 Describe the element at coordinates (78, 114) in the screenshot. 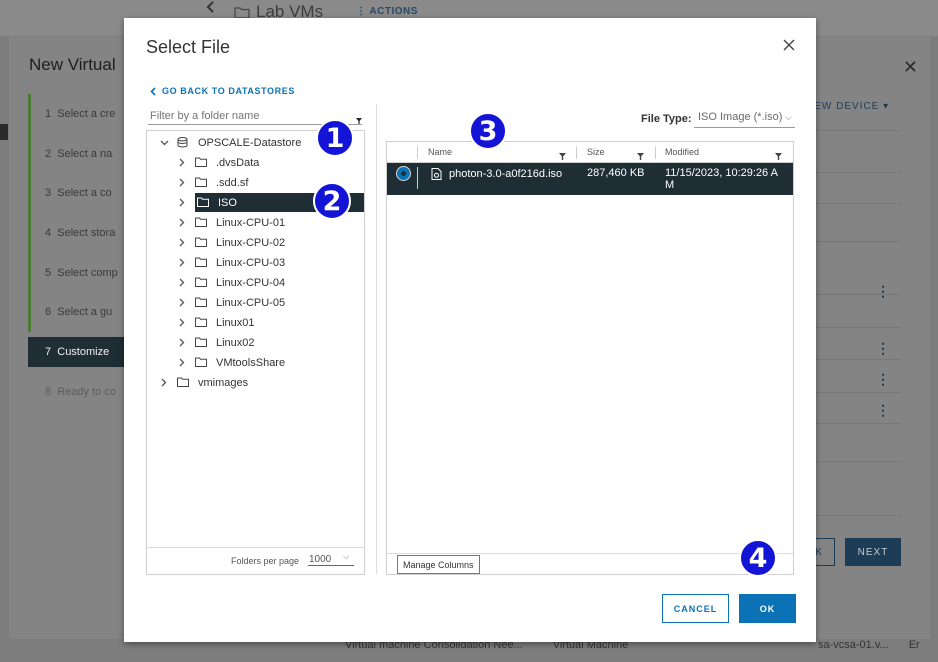

I see `wizard-step: 1 Select a cre` at that location.